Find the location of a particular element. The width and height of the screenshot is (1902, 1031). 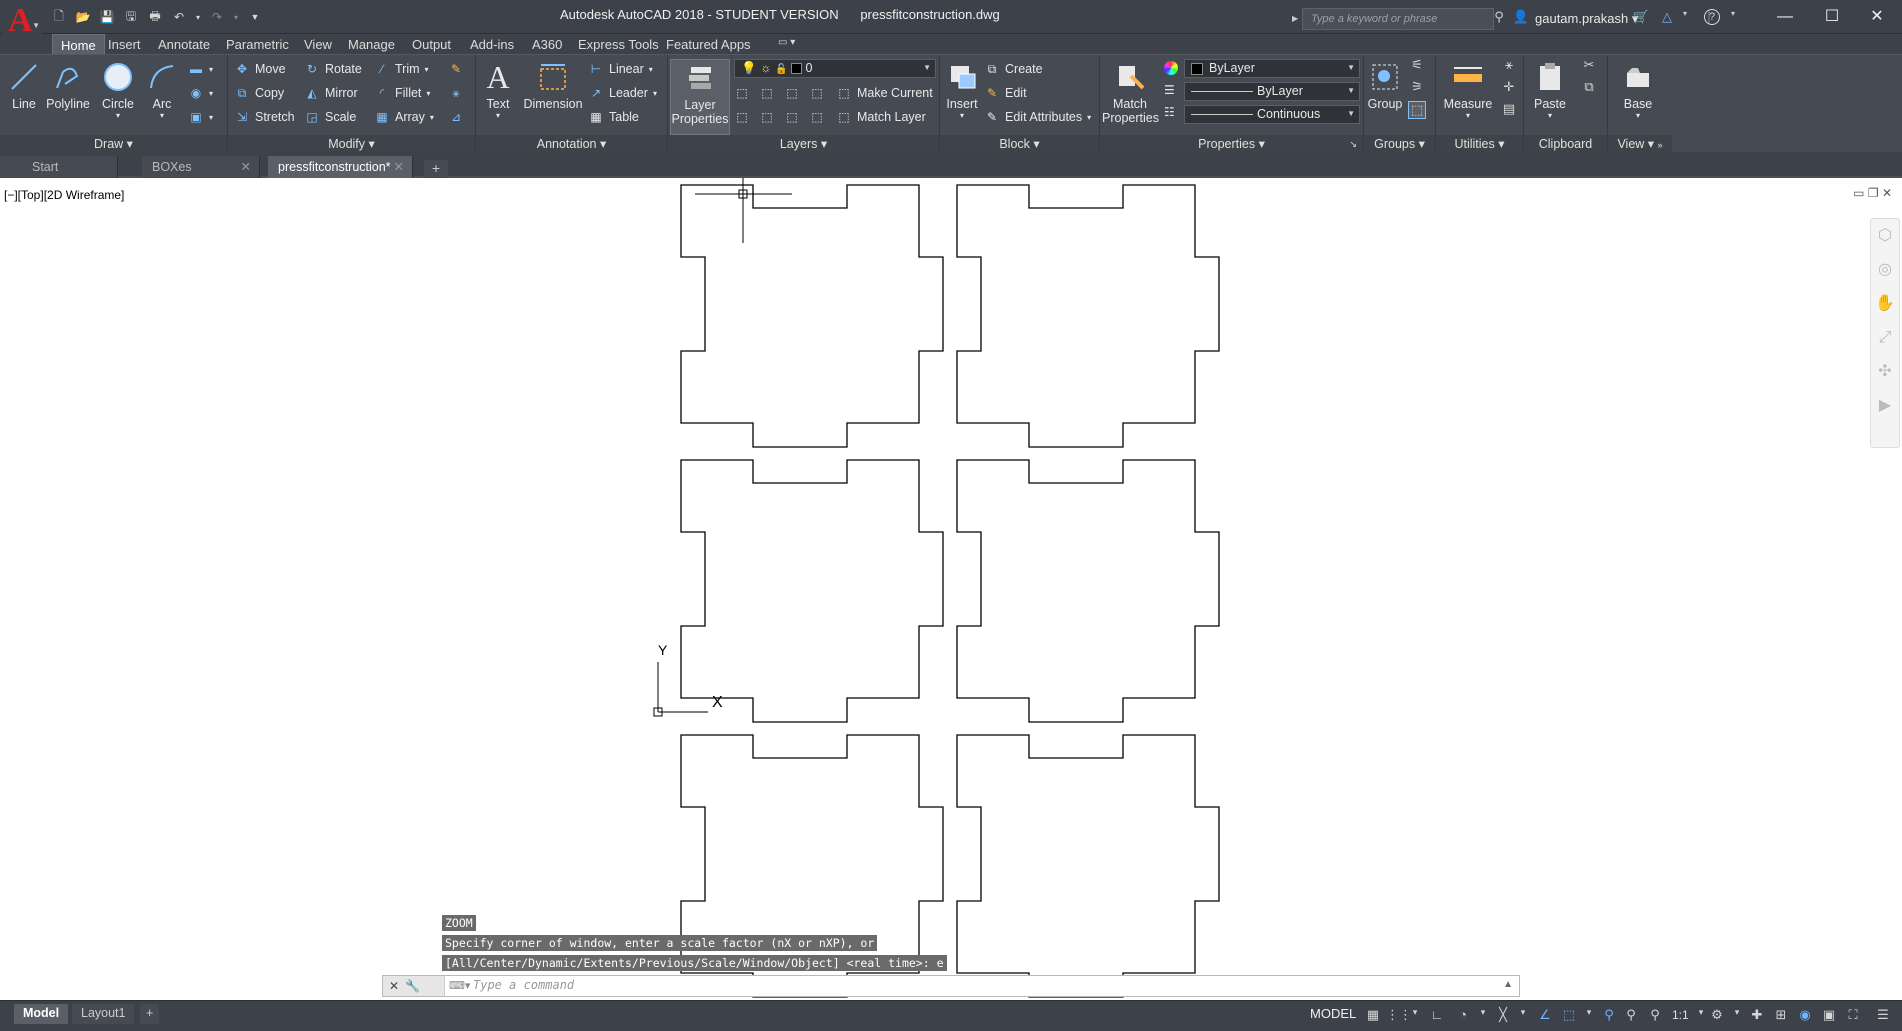

file-tab-boxes: BOXes ✕ is located at coordinates (201, 167).